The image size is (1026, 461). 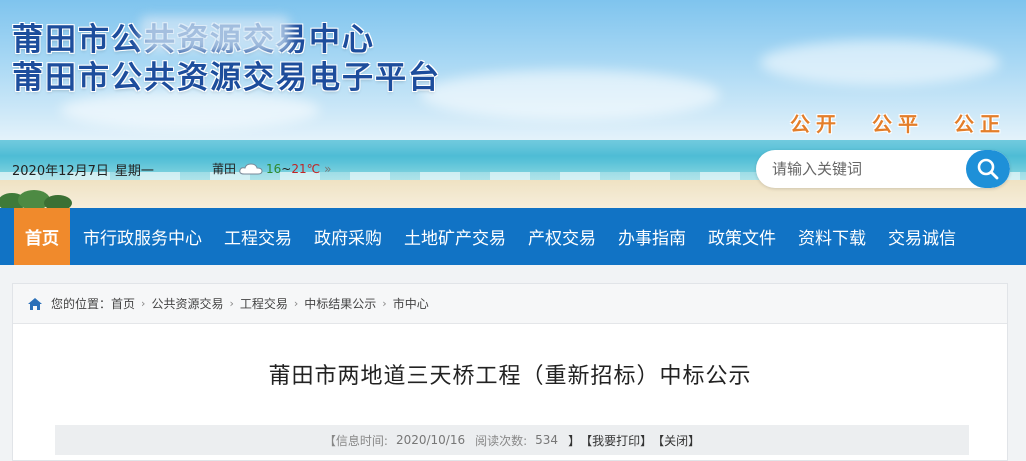 What do you see at coordinates (35, 304) in the screenshot?
I see `home-icon` at bounding box center [35, 304].